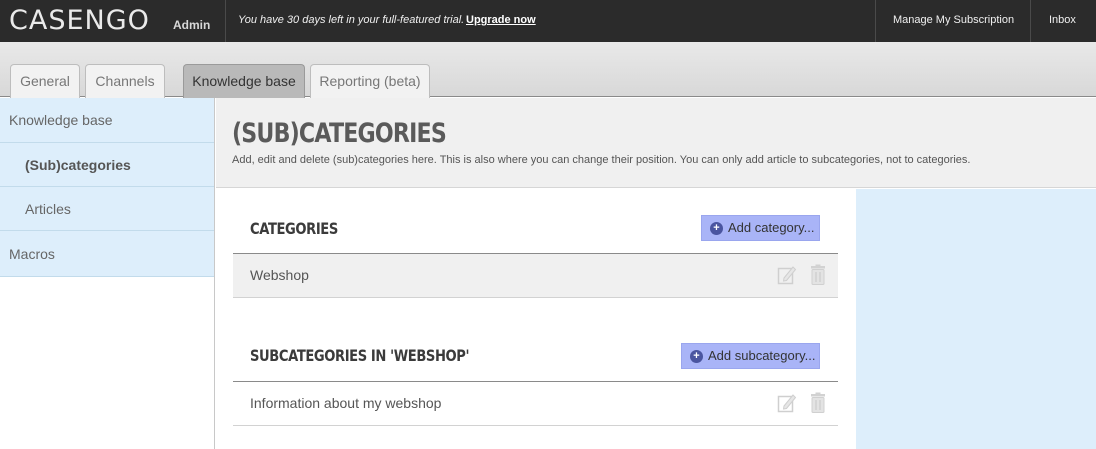  Describe the element at coordinates (78, 164) in the screenshot. I see `sidebar-item-label: (Sub)categories` at that location.